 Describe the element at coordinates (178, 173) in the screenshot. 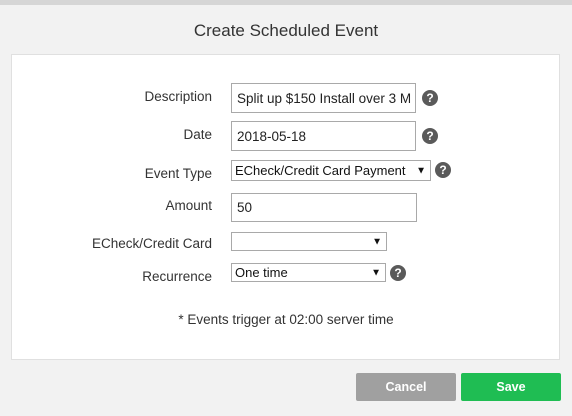

I see `event-type-label: Event Type` at that location.